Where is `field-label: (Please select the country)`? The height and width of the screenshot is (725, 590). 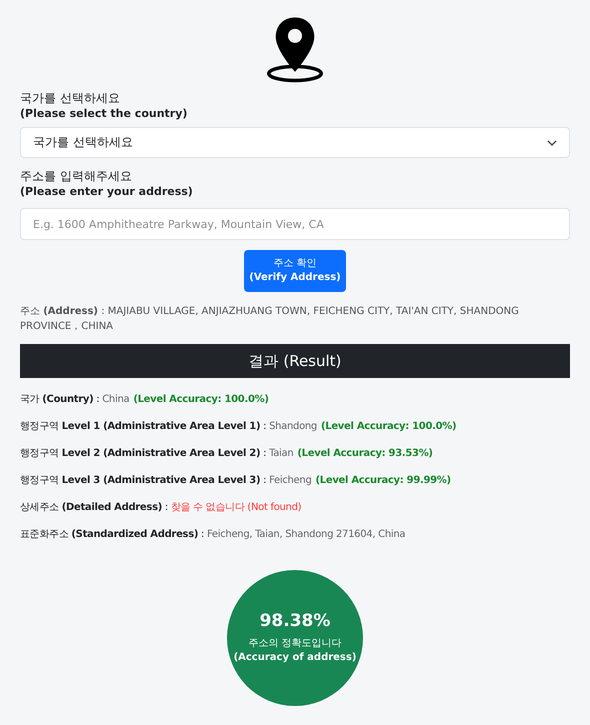 field-label: (Please select the country) is located at coordinates (104, 114).